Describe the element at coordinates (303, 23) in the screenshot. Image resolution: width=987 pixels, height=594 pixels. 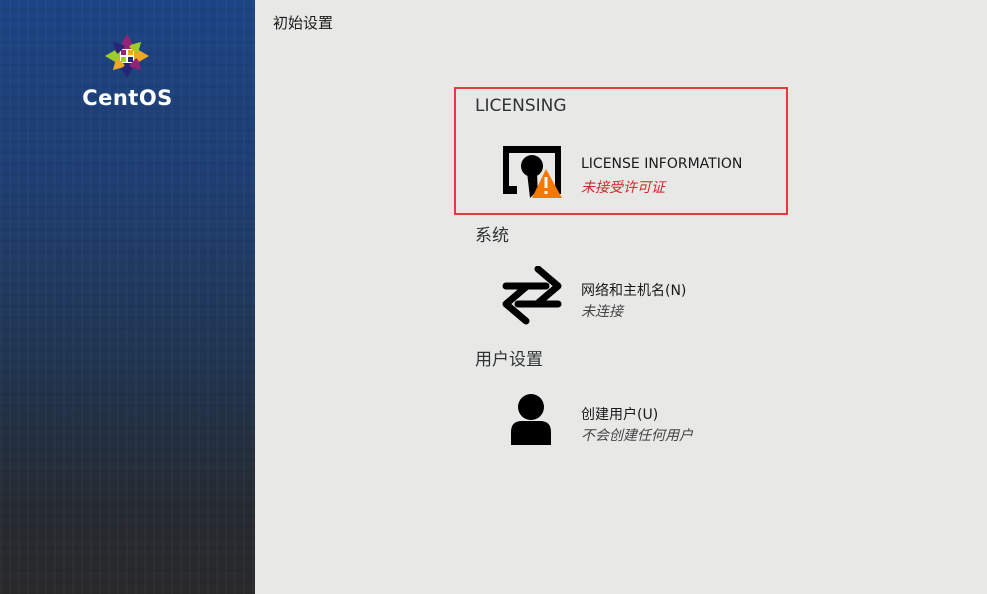
I see `page-title: 初始设置` at that location.